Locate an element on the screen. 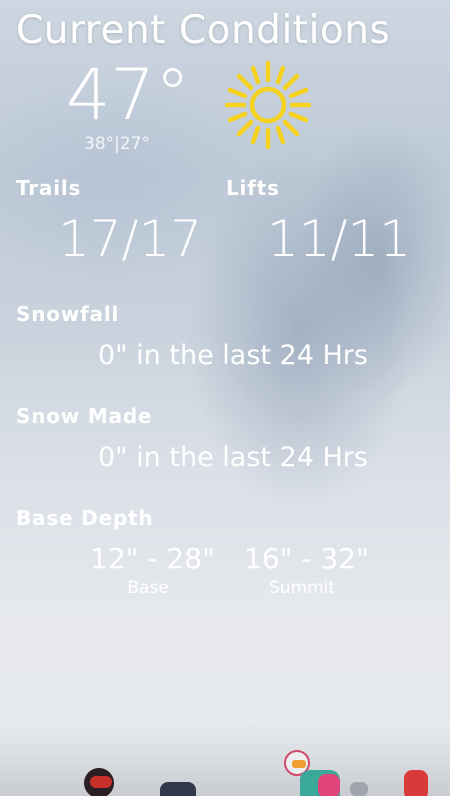 The image size is (450, 796). trails-value: 17/17 is located at coordinates (130, 239).